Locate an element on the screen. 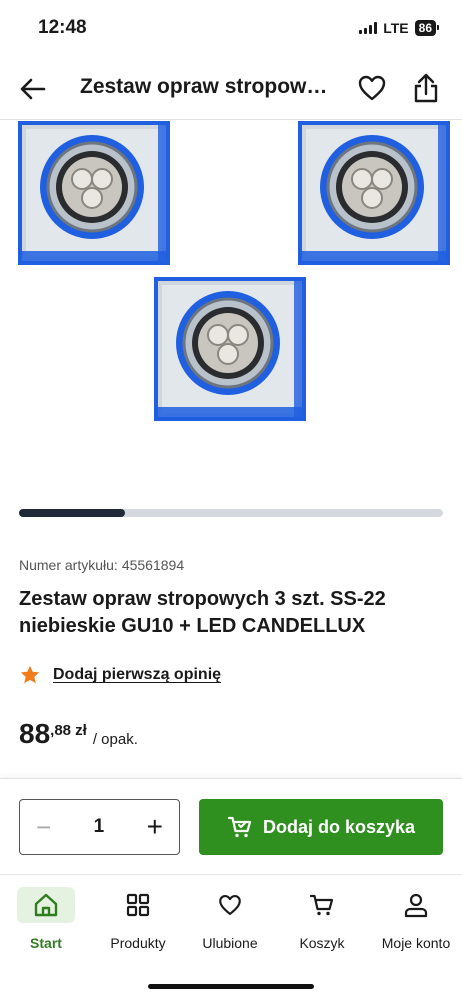  gallery-progress is located at coordinates (231, 513).